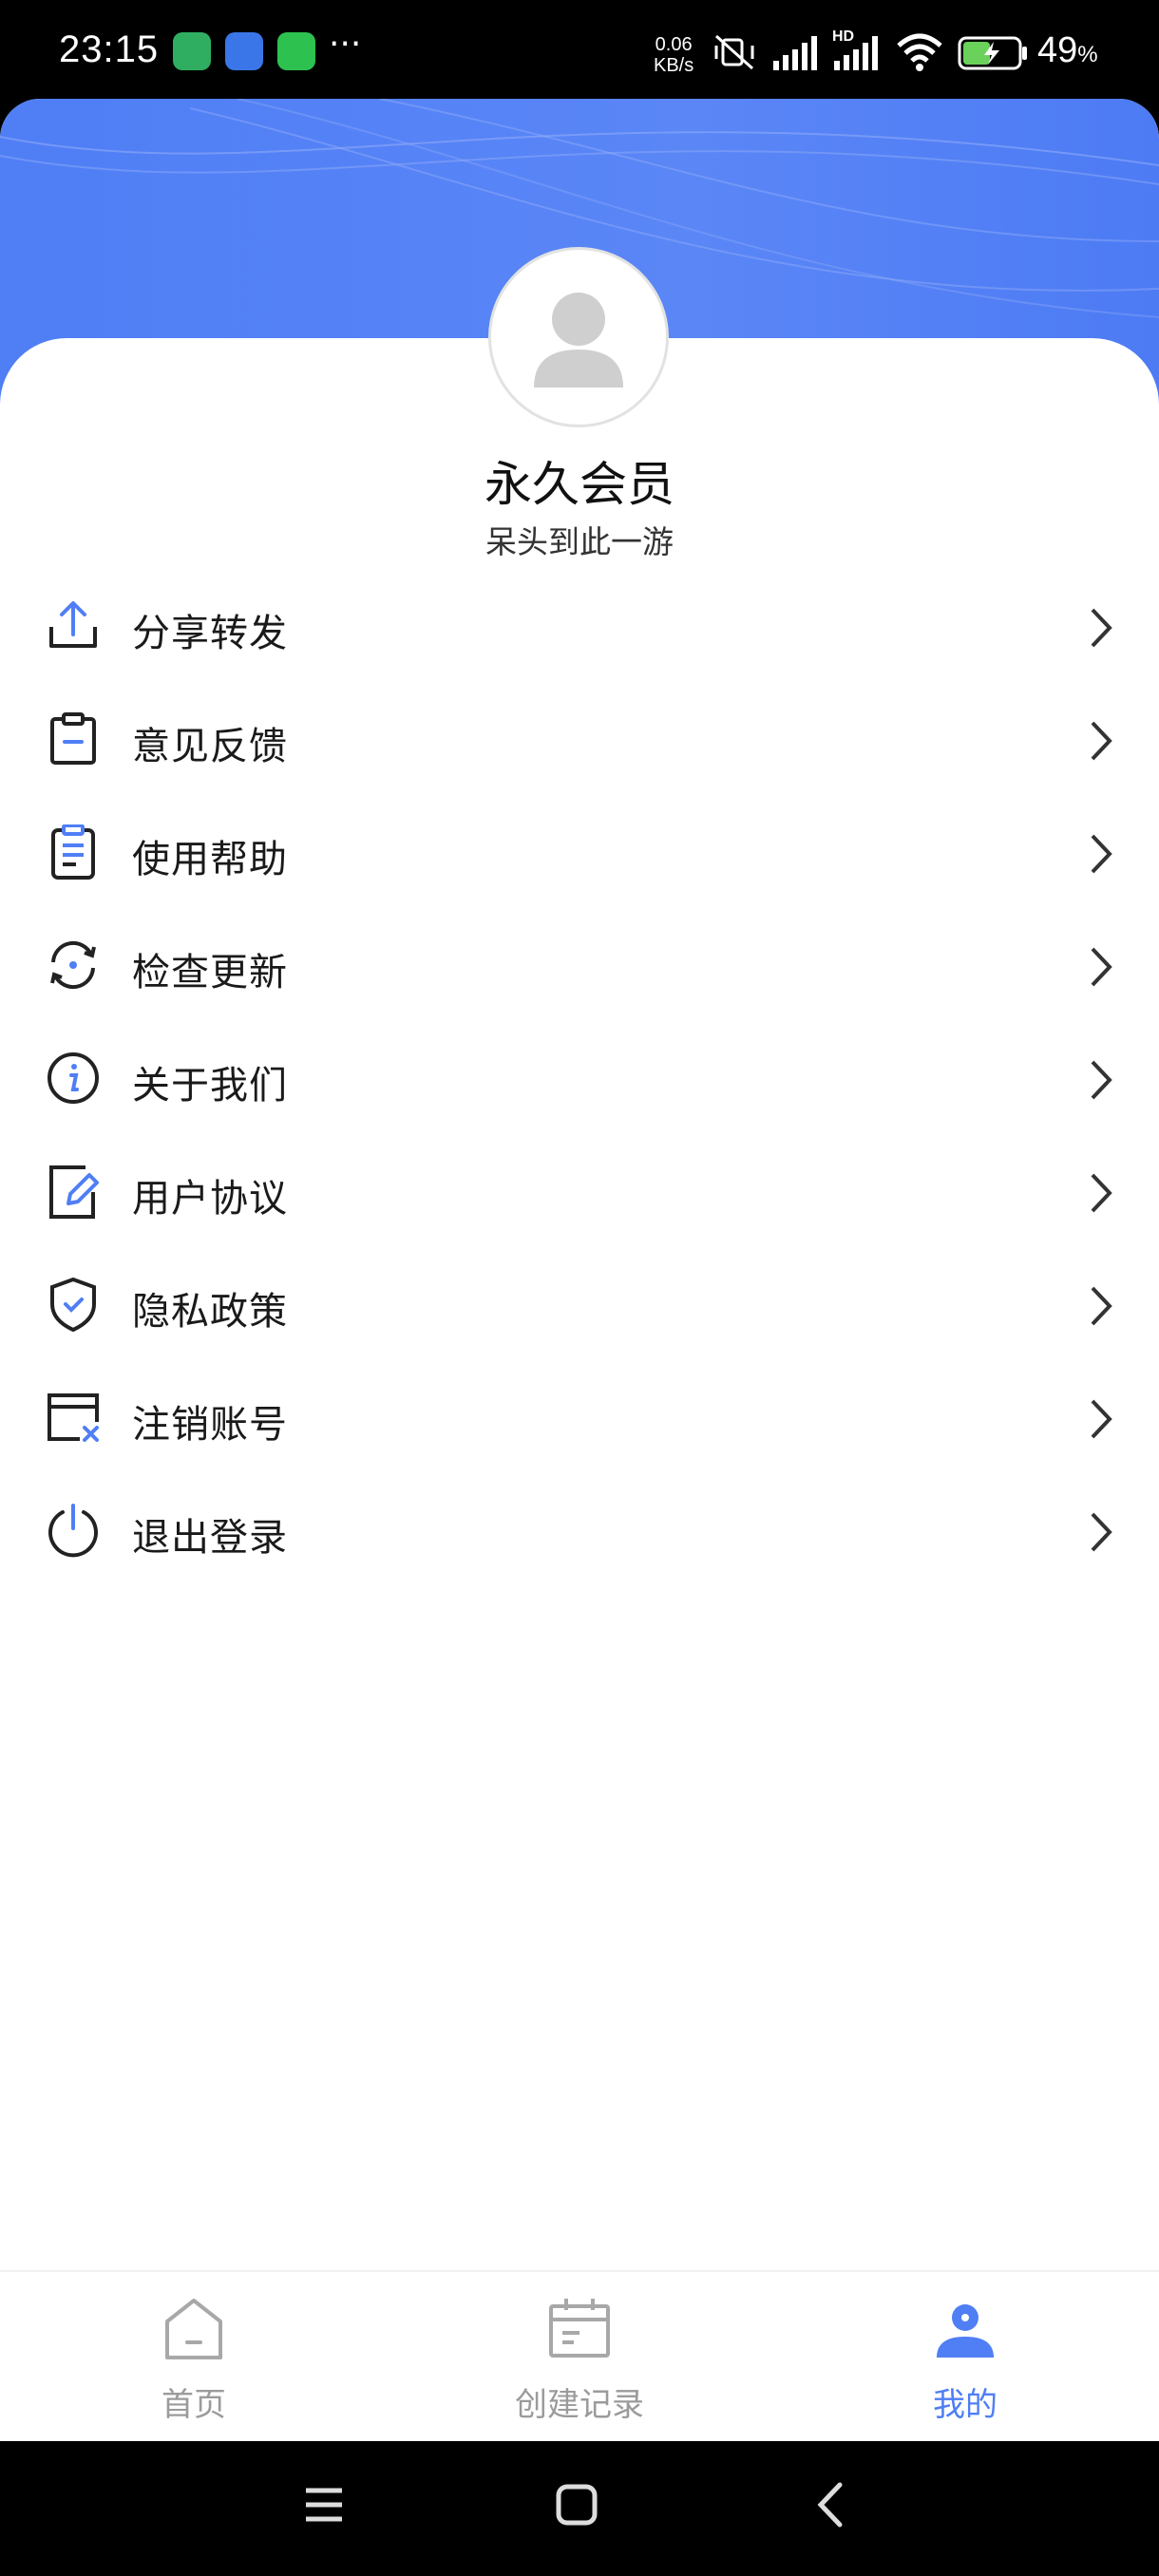 This screenshot has width=1159, height=2576. What do you see at coordinates (829, 2505) in the screenshot?
I see `back-icon` at bounding box center [829, 2505].